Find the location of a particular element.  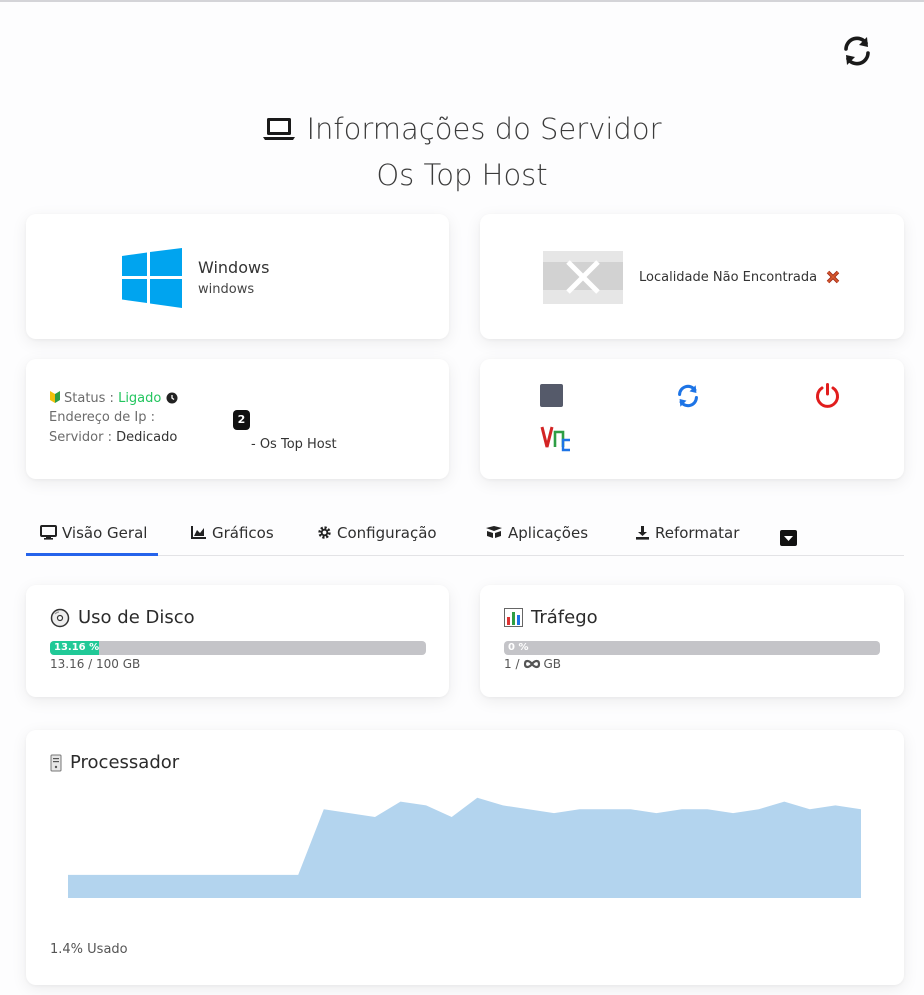

os-name: Windows is located at coordinates (234, 267).